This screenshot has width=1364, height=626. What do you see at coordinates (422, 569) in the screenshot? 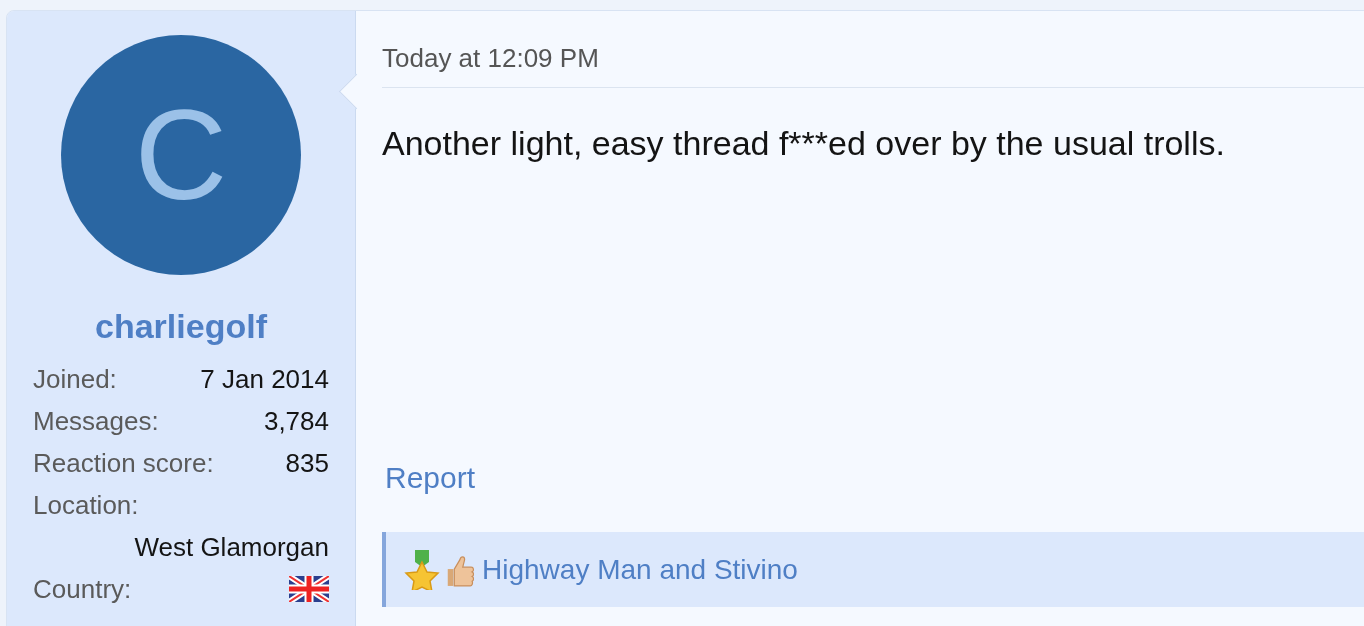
I see `star-medal-icon` at bounding box center [422, 569].